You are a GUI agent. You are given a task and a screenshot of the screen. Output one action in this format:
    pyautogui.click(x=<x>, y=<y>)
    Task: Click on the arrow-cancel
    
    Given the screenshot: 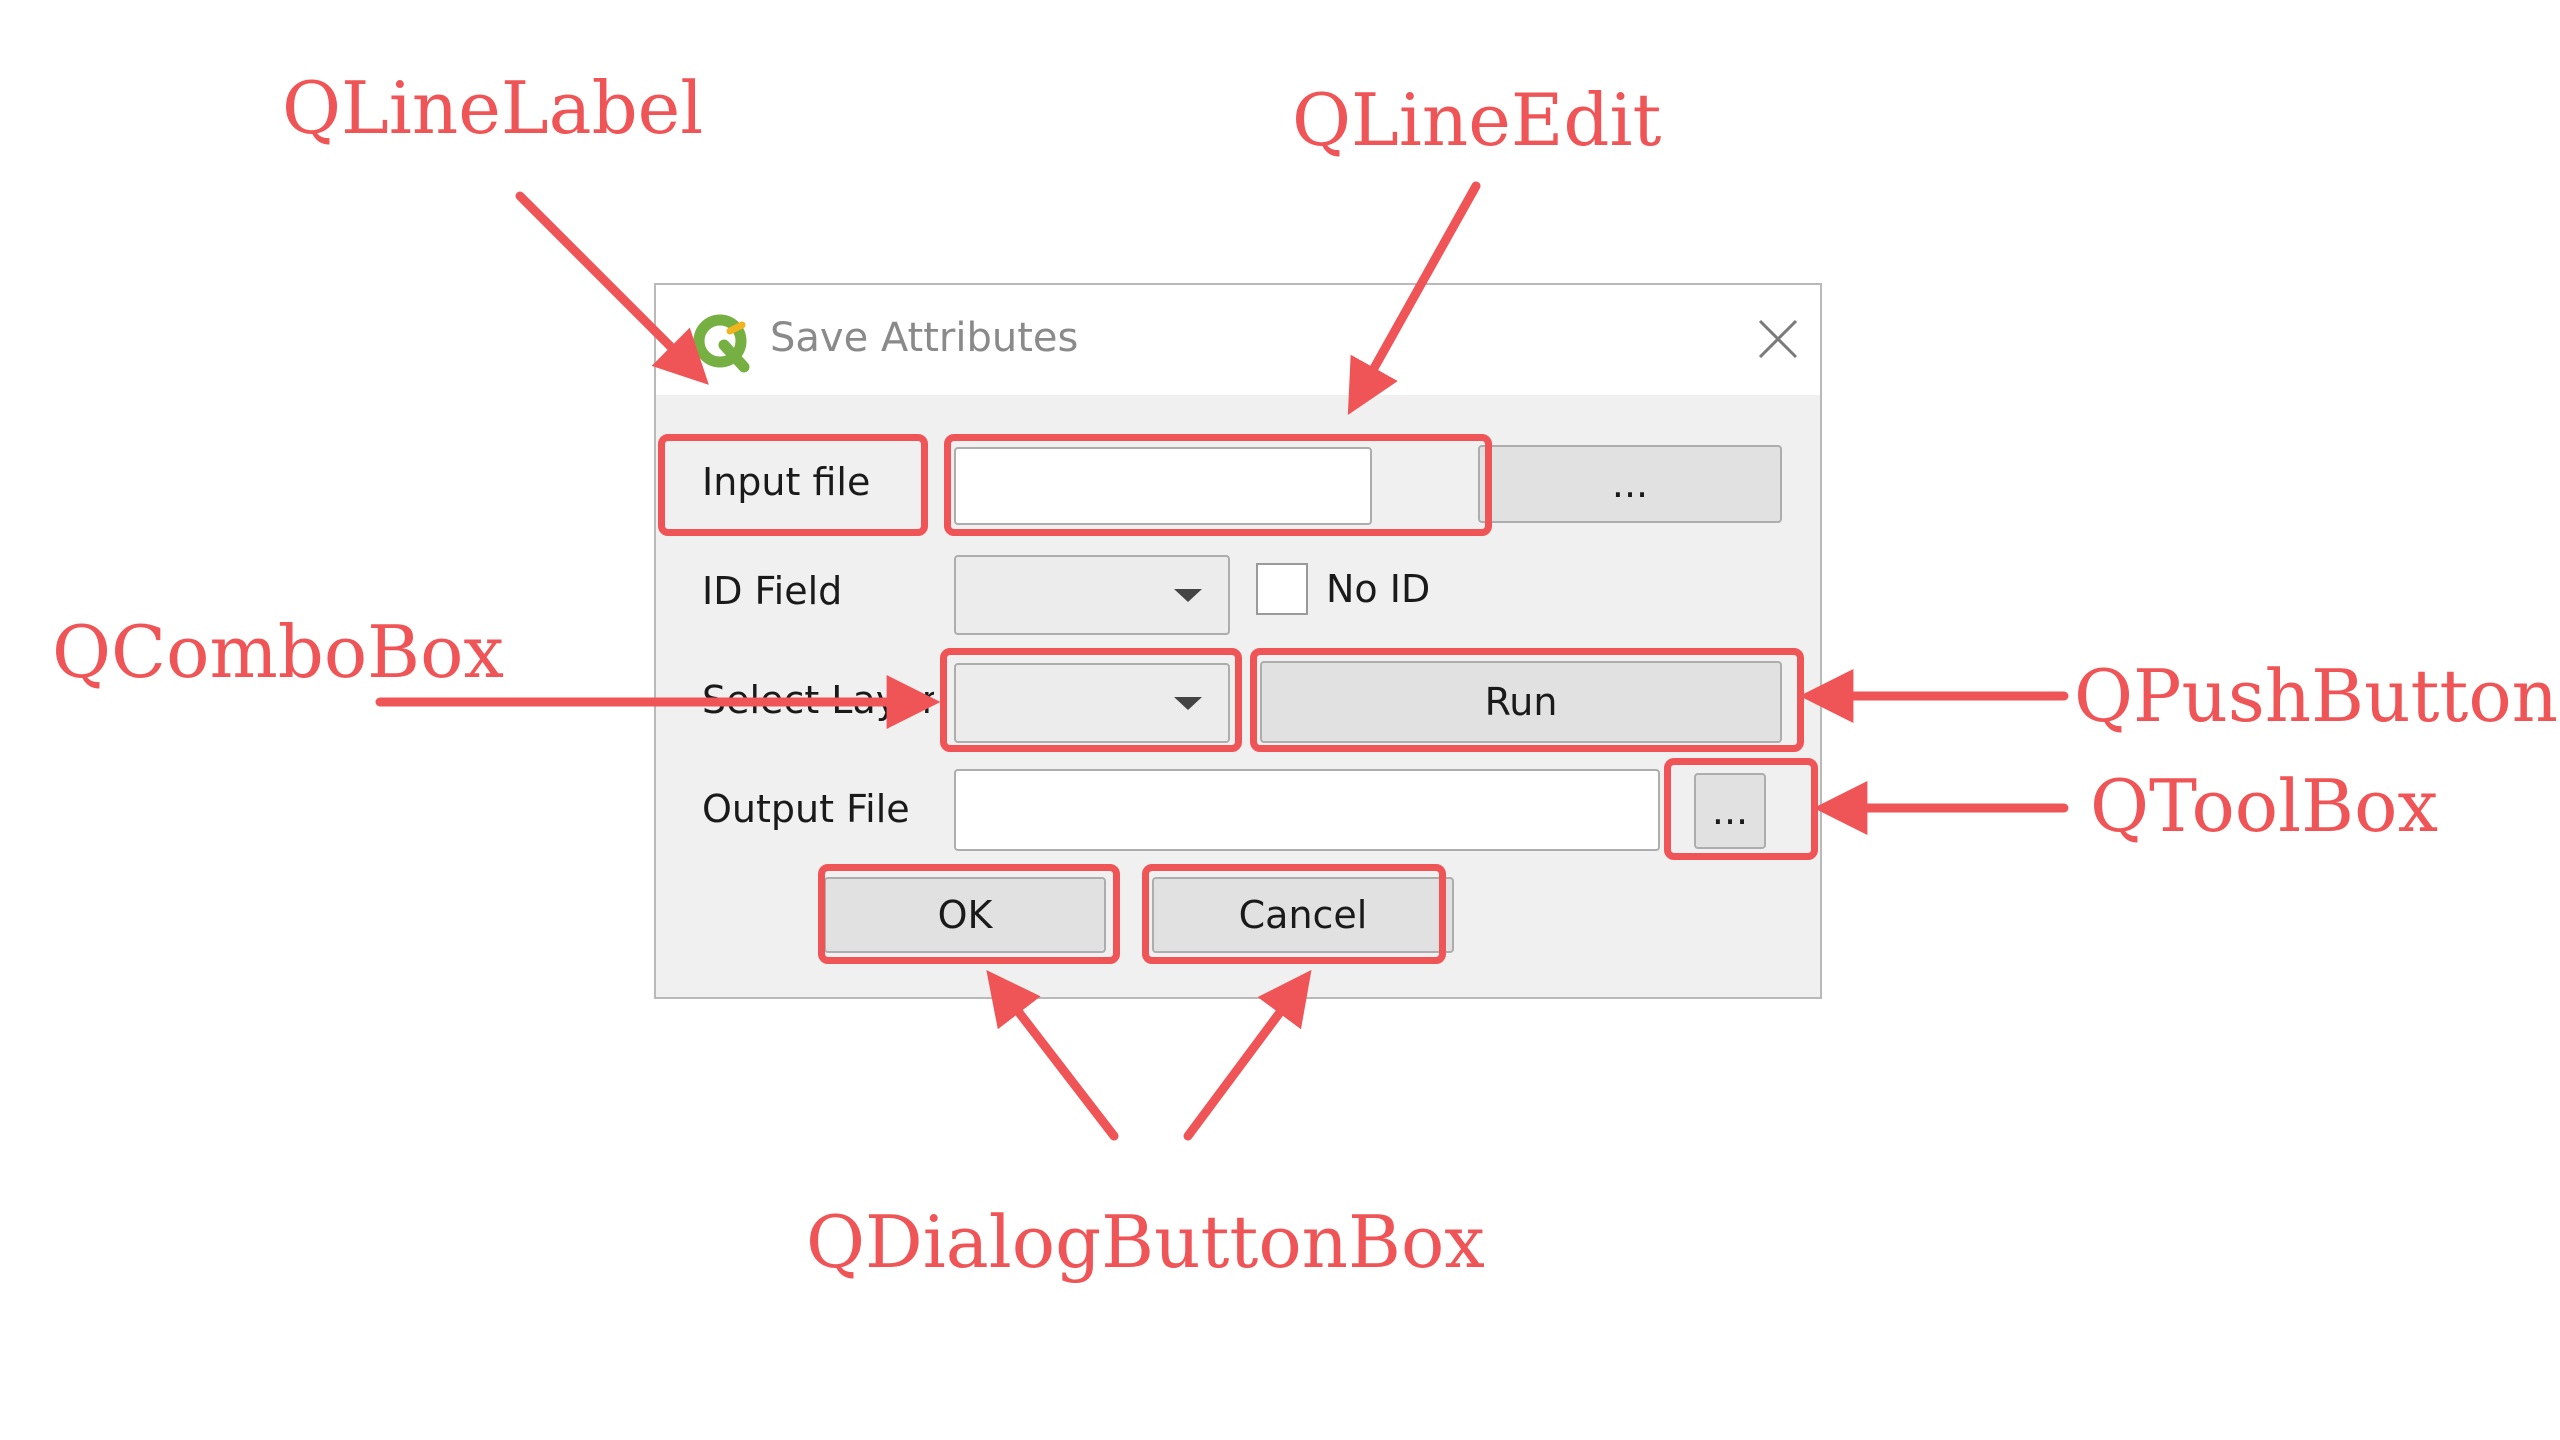 What is the action you would take?
    pyautogui.click(x=1247, y=1055)
    